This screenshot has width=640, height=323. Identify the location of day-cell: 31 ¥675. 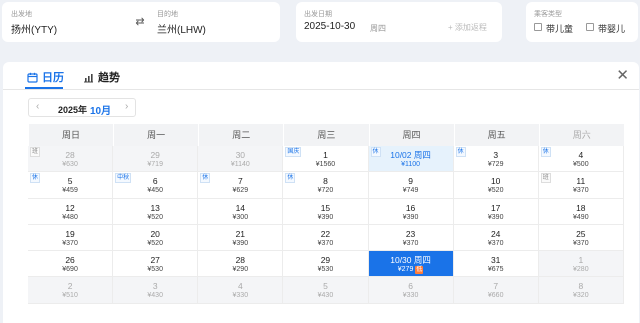
(496, 264).